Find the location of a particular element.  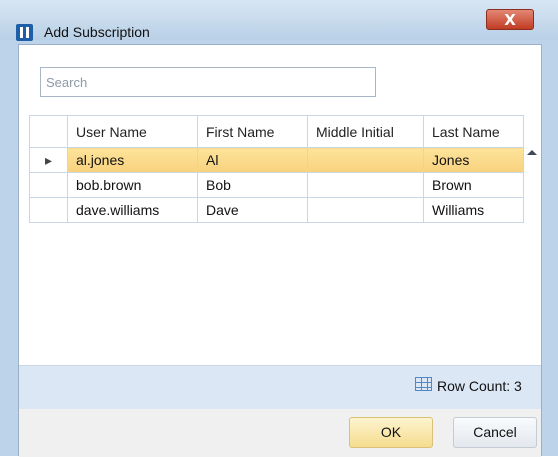

row-count-bar: Row Count: 3 is located at coordinates (280, 387).